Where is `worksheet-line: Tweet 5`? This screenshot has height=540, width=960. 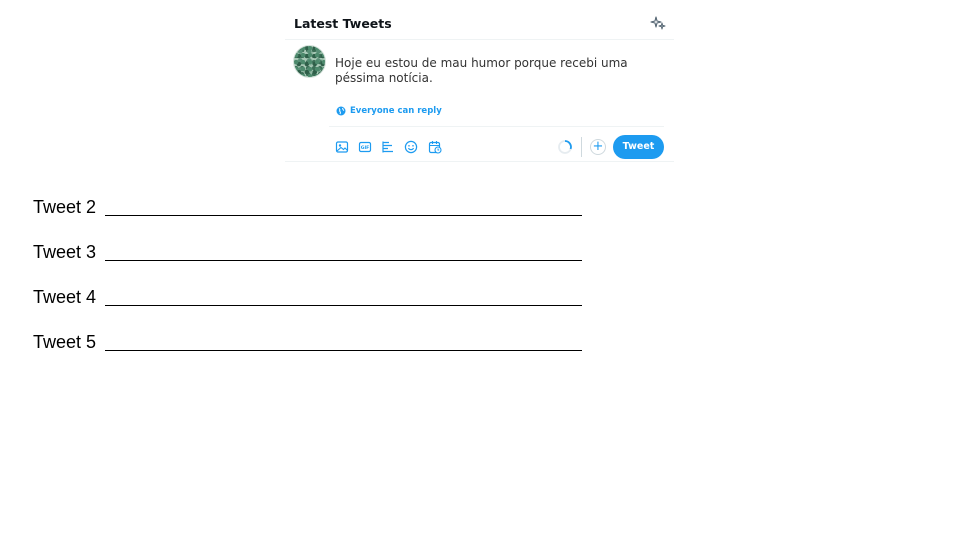 worksheet-line: Tweet 5 is located at coordinates (313, 343).